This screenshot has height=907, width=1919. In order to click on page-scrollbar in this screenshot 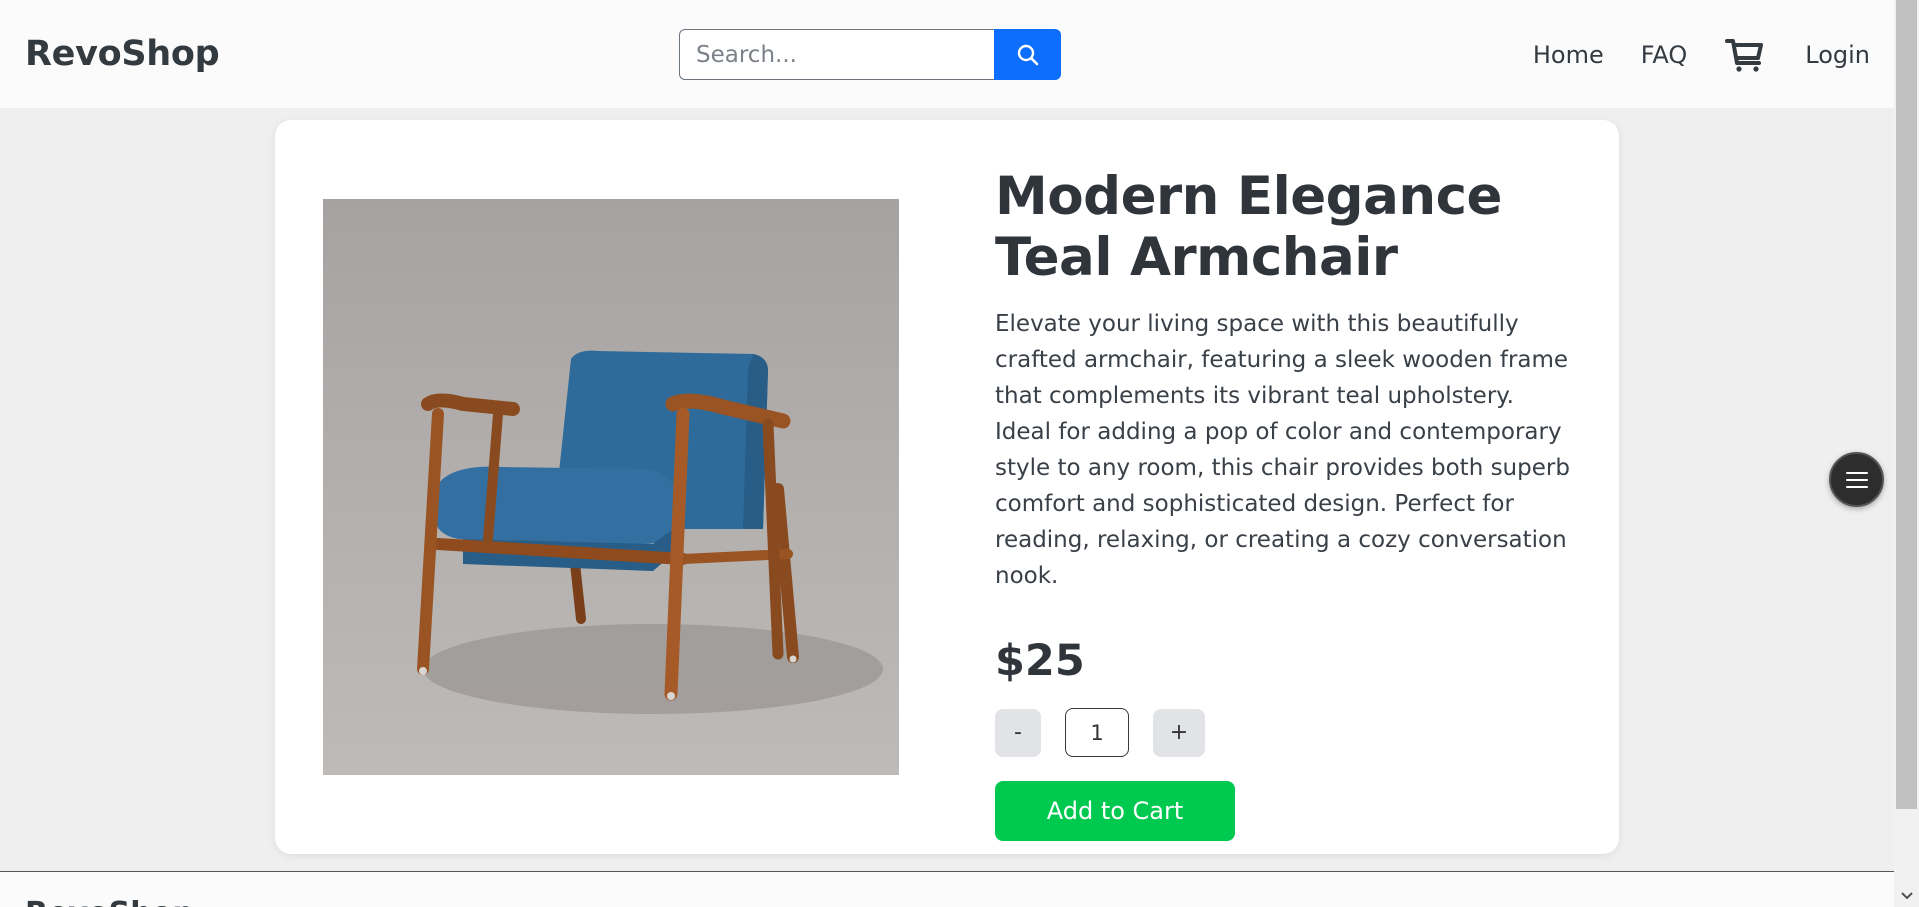, I will do `click(1906, 453)`.